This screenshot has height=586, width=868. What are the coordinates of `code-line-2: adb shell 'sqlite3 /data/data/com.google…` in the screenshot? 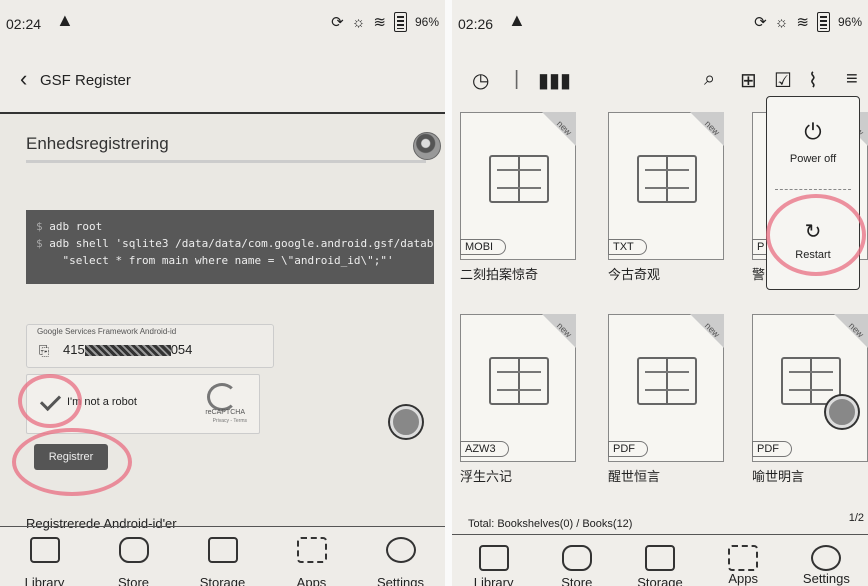 It's located at (241, 243).